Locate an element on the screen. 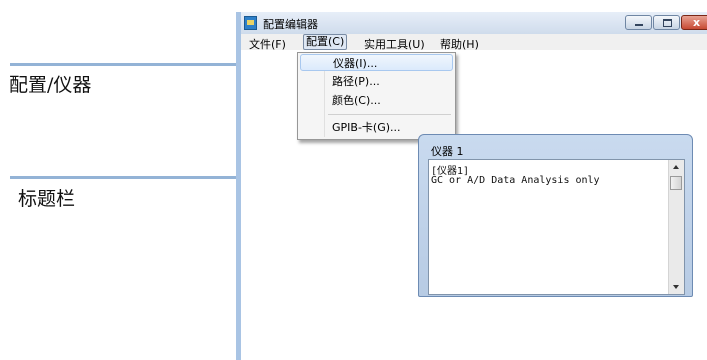 Image resolution: width=707 pixels, height=360 pixels. menu-config: 配置(C) is located at coordinates (325, 42).